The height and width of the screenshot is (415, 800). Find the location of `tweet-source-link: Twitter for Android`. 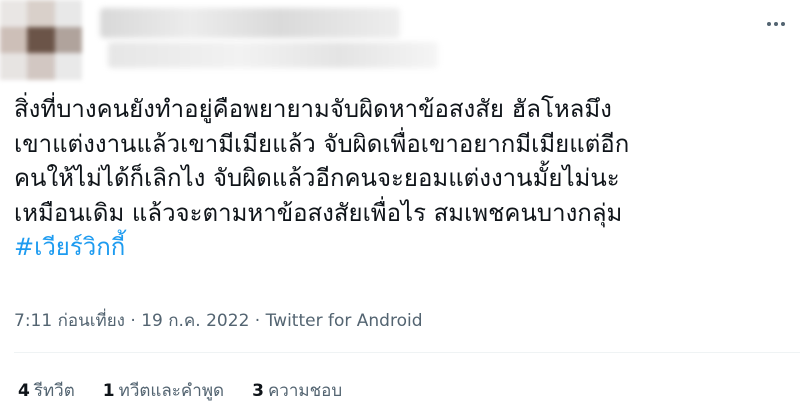

tweet-source-link: Twitter for Android is located at coordinates (344, 321).